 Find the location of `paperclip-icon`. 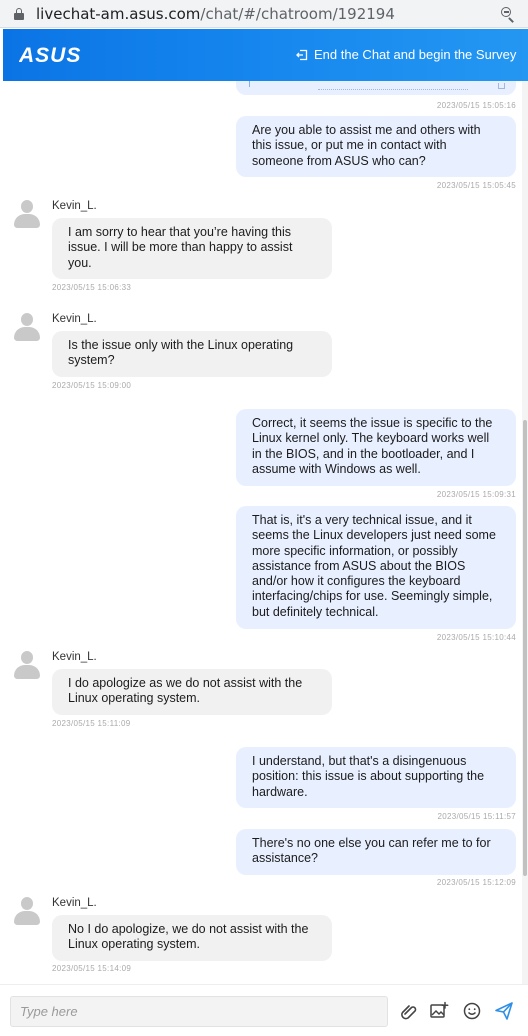

paperclip-icon is located at coordinates (408, 1011).